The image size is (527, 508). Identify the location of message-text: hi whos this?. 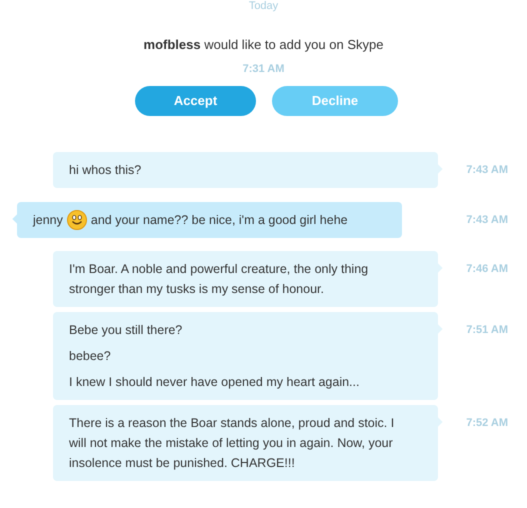
(105, 170).